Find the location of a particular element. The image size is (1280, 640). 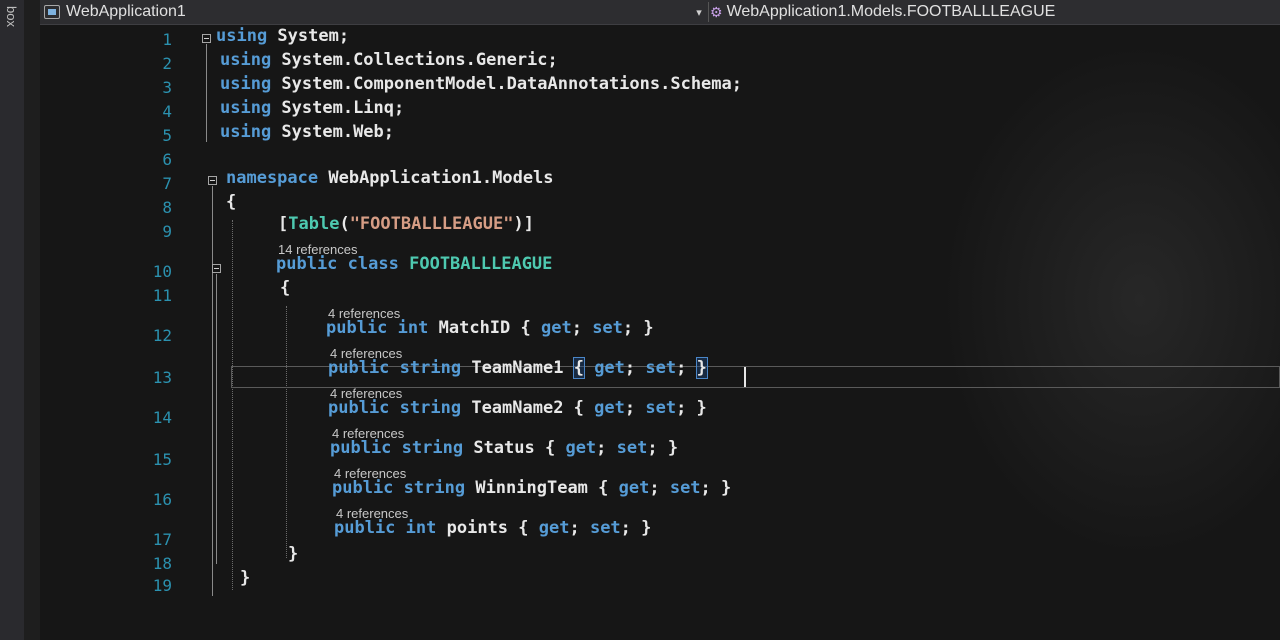

code-line: public int MatchID { get; set; } is located at coordinates (490, 328).